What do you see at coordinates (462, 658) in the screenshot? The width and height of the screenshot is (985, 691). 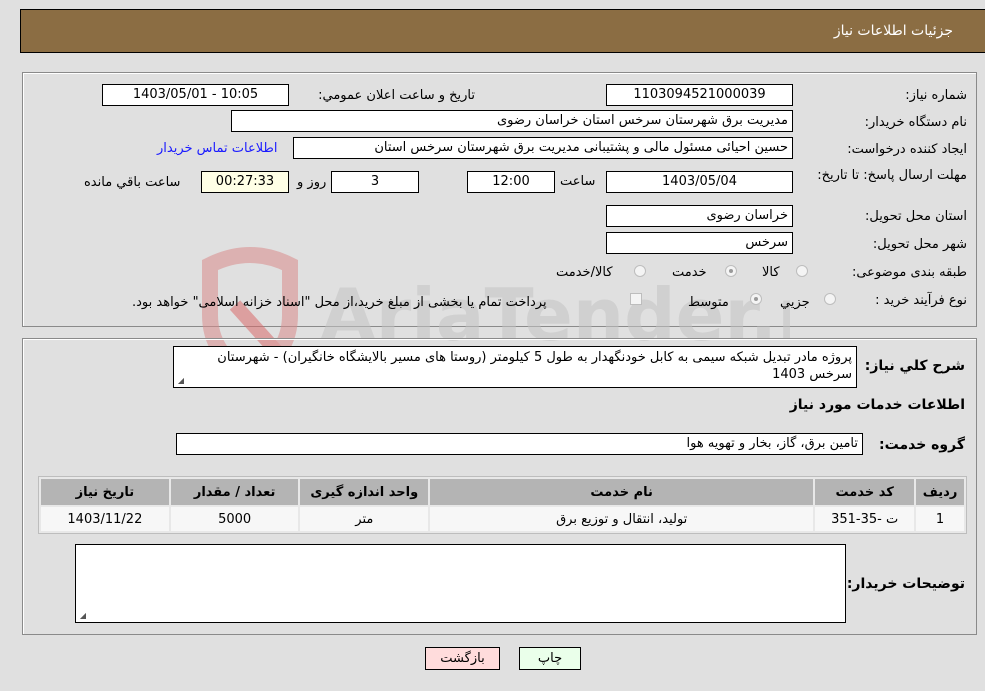 I see `back-button: بازگشت` at bounding box center [462, 658].